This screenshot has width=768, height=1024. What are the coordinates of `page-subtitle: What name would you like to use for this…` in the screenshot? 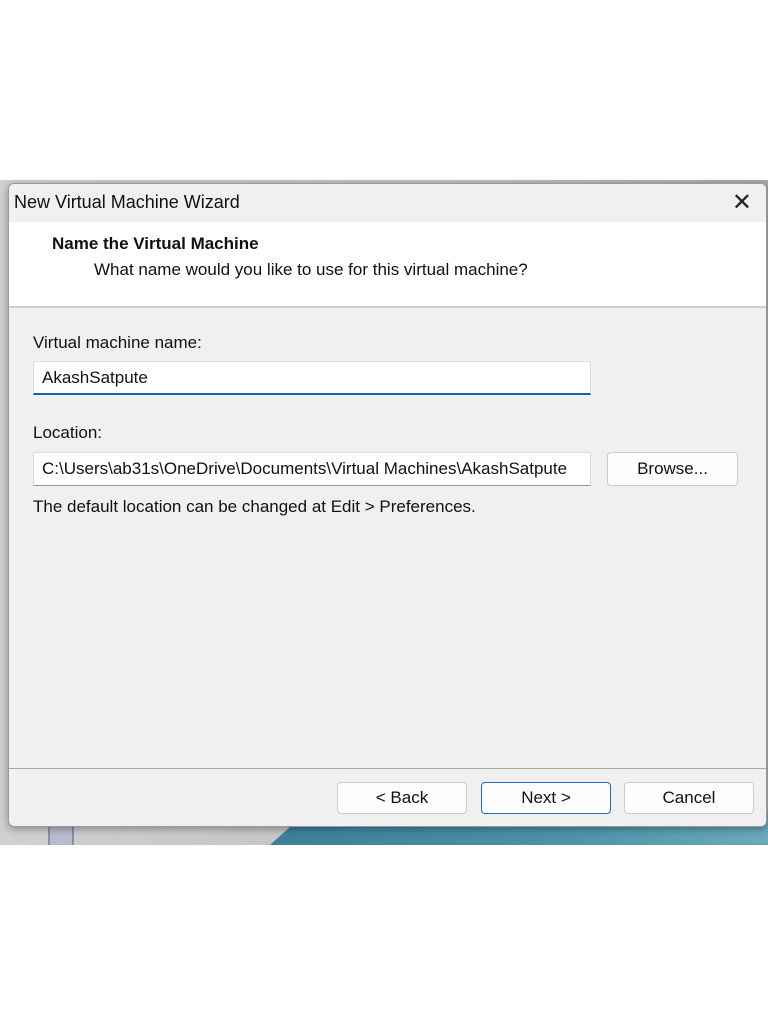 It's located at (311, 269).